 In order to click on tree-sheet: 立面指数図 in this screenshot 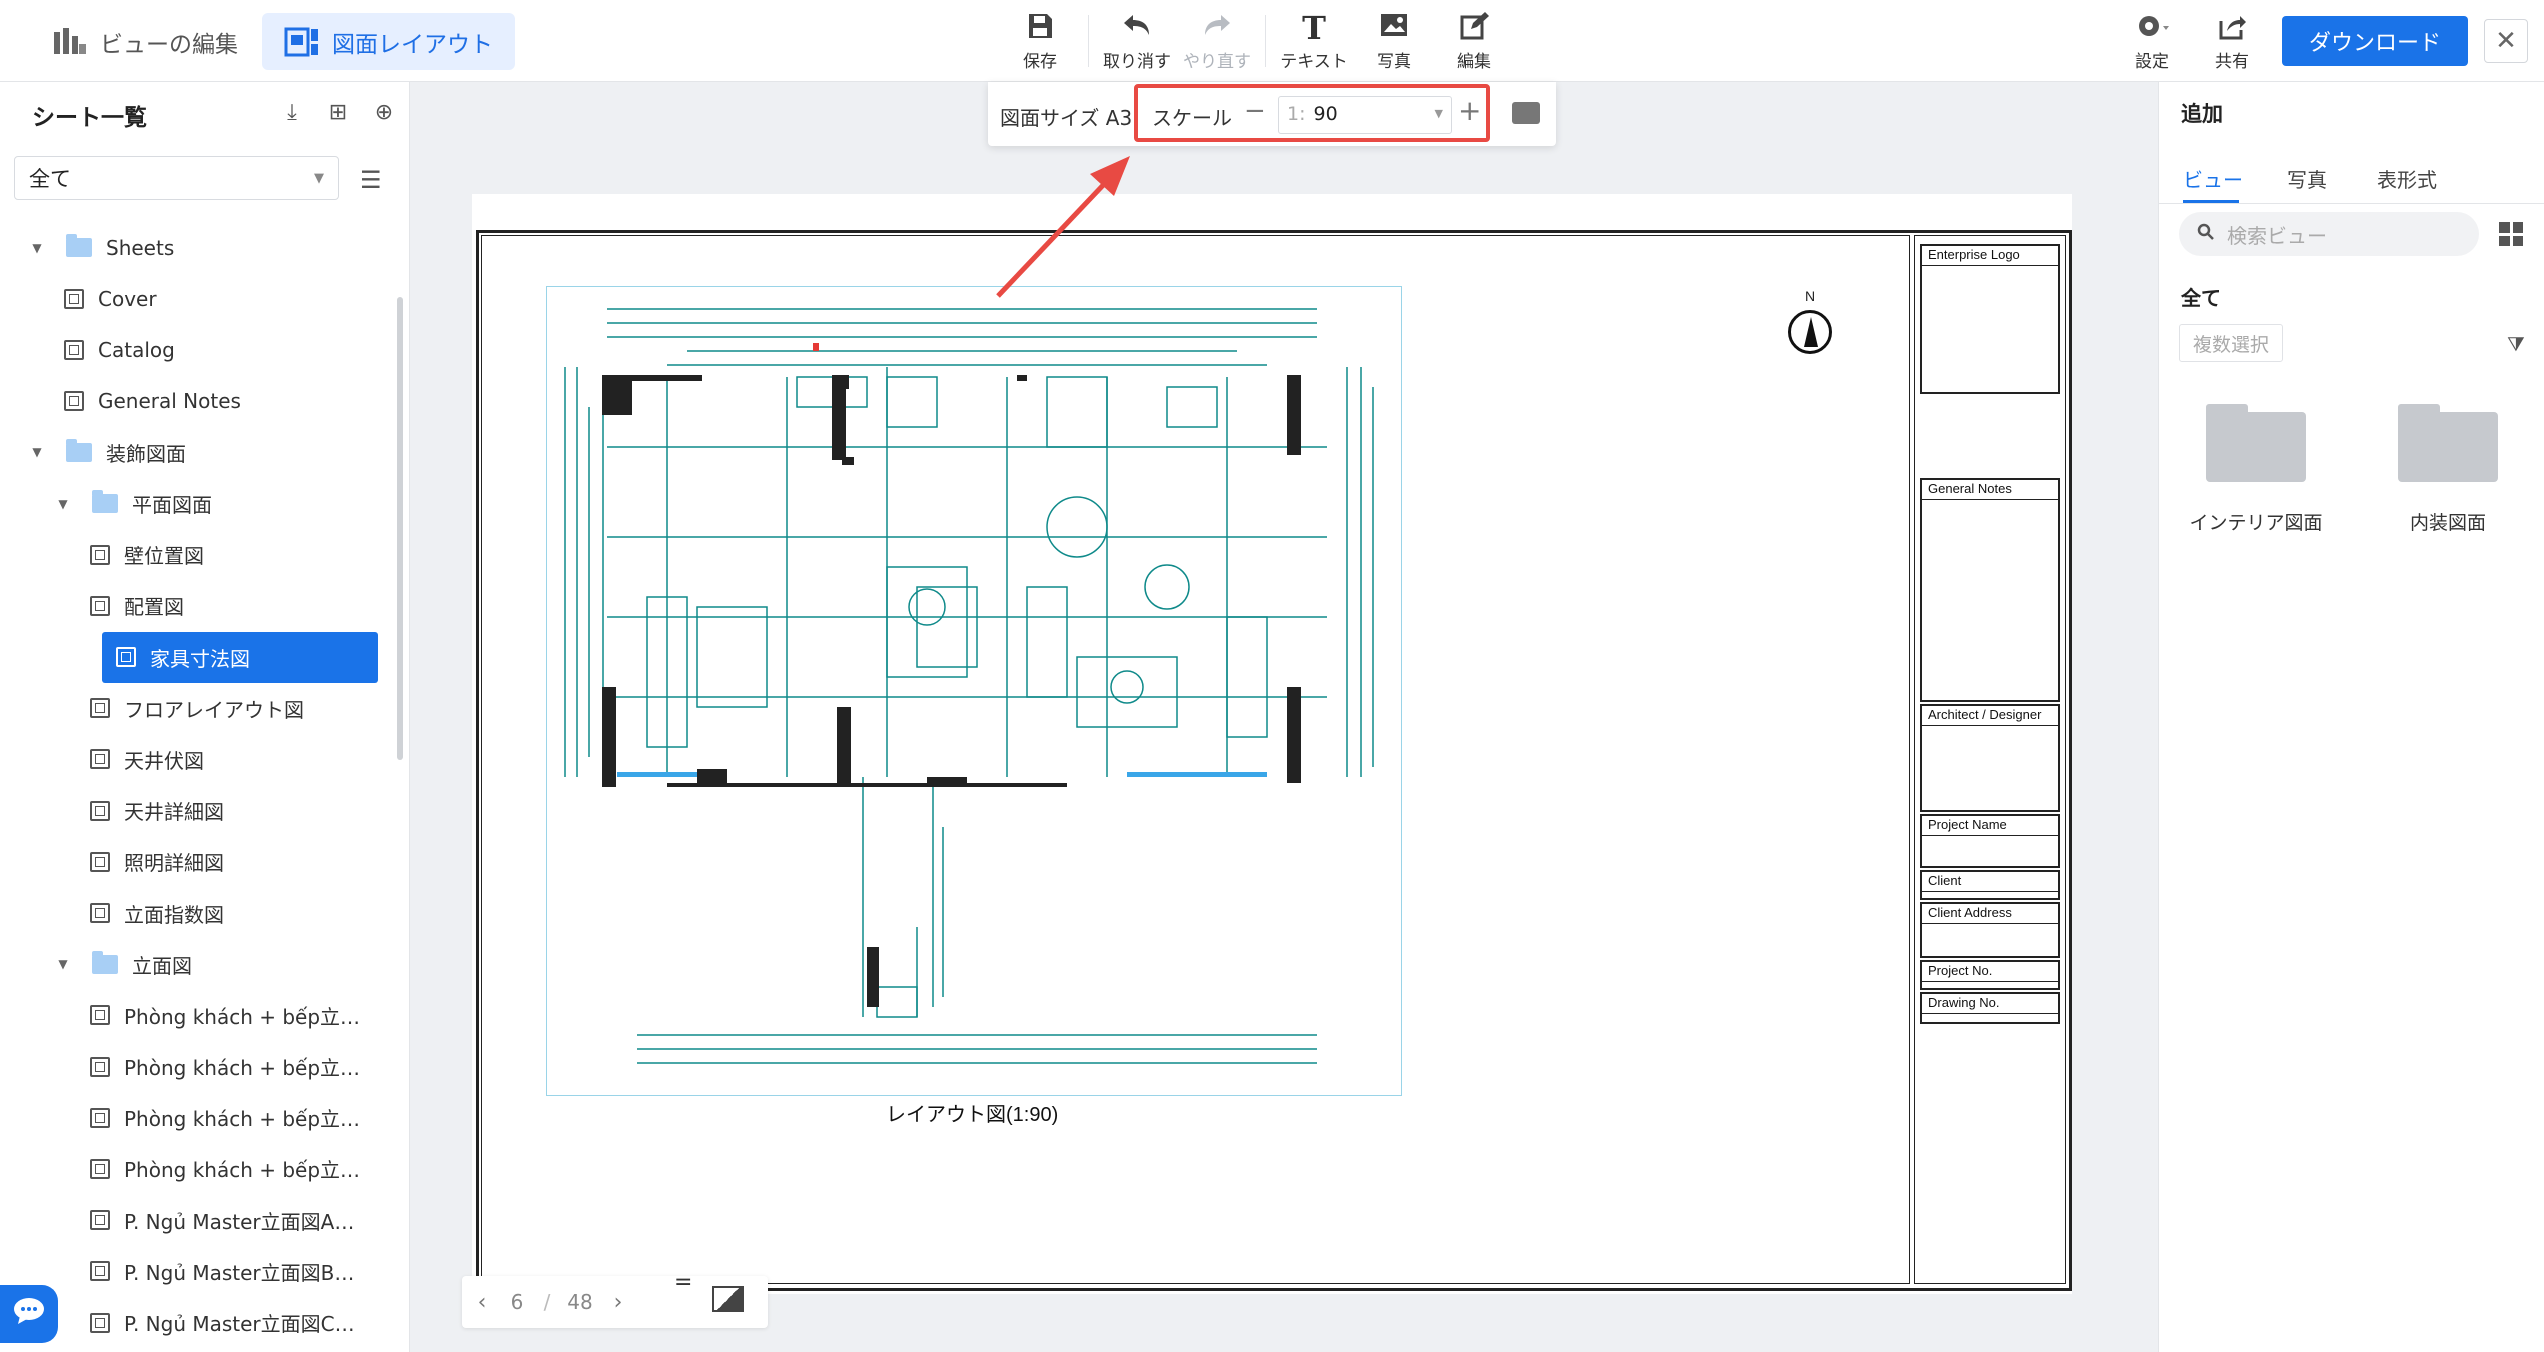, I will do `click(197, 912)`.